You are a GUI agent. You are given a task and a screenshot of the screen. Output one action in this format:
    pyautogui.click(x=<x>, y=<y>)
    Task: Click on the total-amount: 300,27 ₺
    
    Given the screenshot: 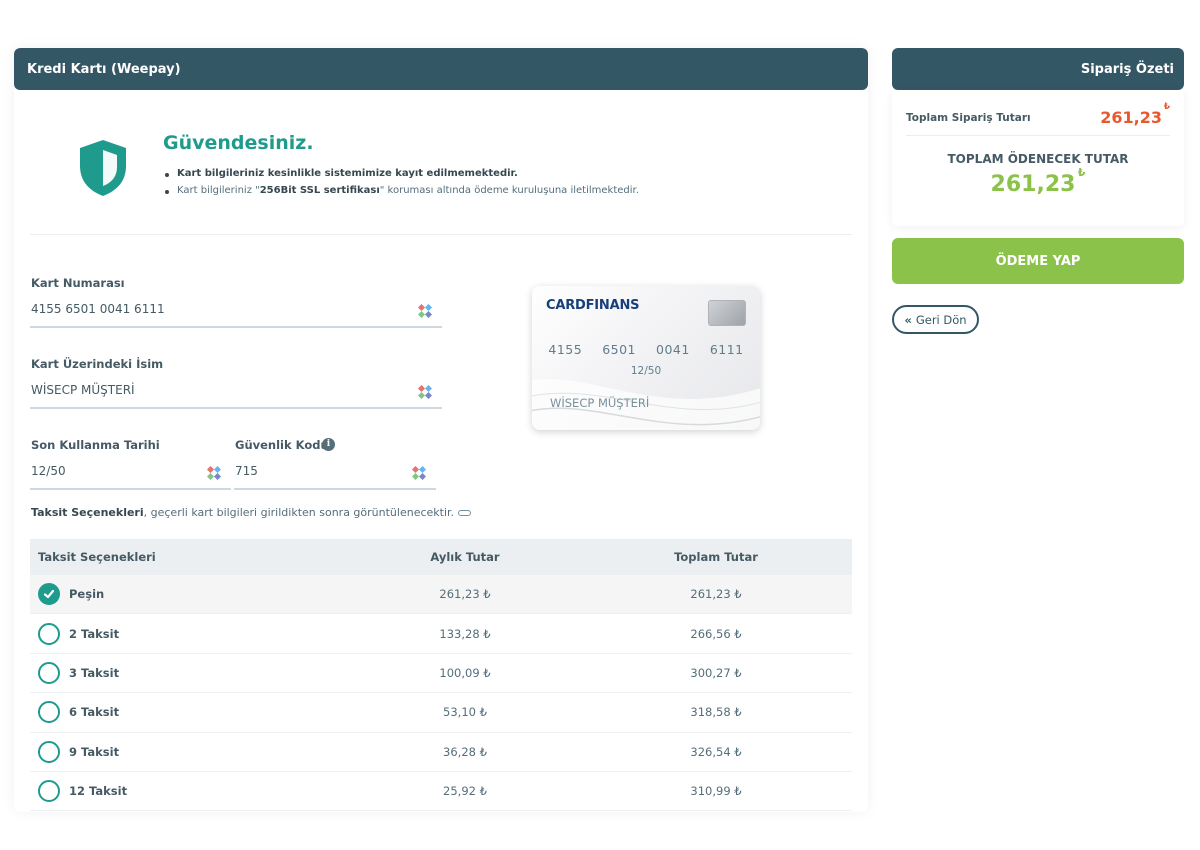 What is the action you would take?
    pyautogui.click(x=716, y=672)
    